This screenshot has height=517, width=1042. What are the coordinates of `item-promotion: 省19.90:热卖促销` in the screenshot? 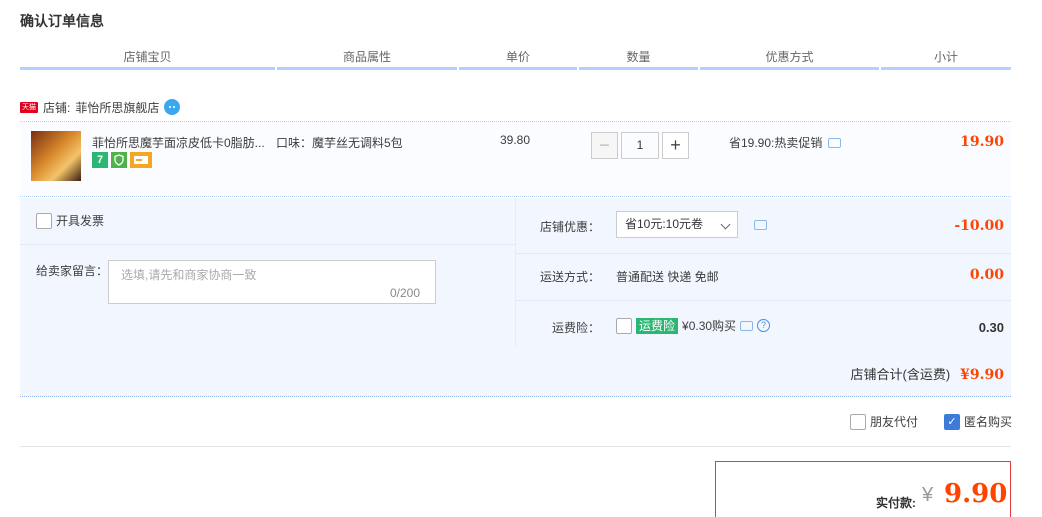 It's located at (785, 142).